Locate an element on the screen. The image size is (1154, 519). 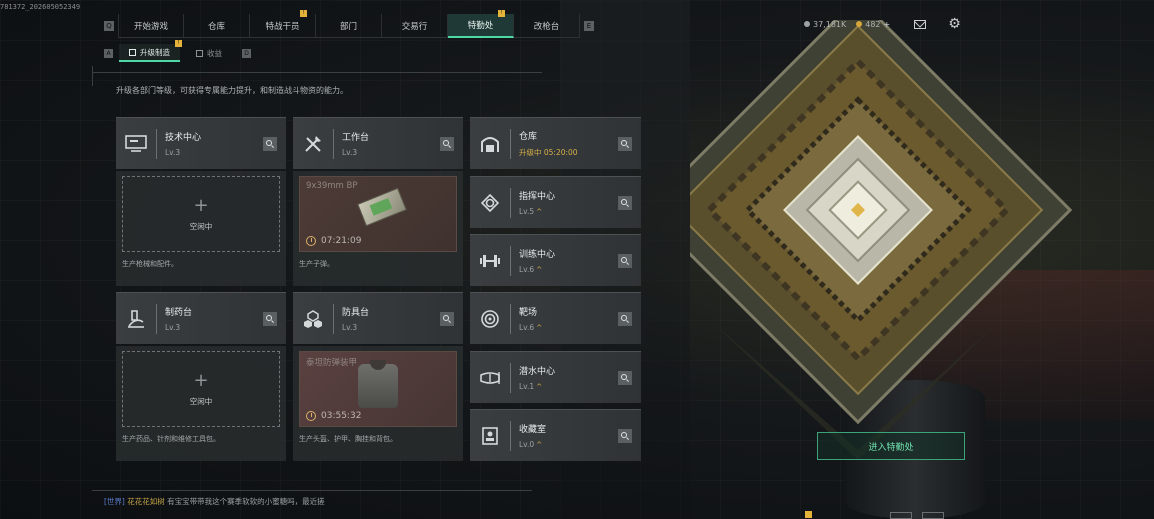
facility-training-center: 训练中心 Lv.6 ^ is located at coordinates (555, 260).